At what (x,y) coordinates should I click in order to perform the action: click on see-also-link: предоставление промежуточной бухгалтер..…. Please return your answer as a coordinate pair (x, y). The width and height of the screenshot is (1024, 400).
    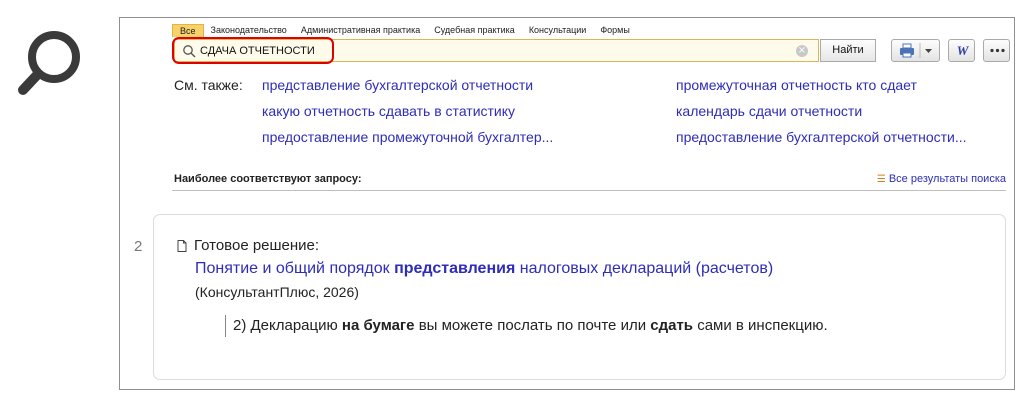
    Looking at the image, I should click on (407, 137).